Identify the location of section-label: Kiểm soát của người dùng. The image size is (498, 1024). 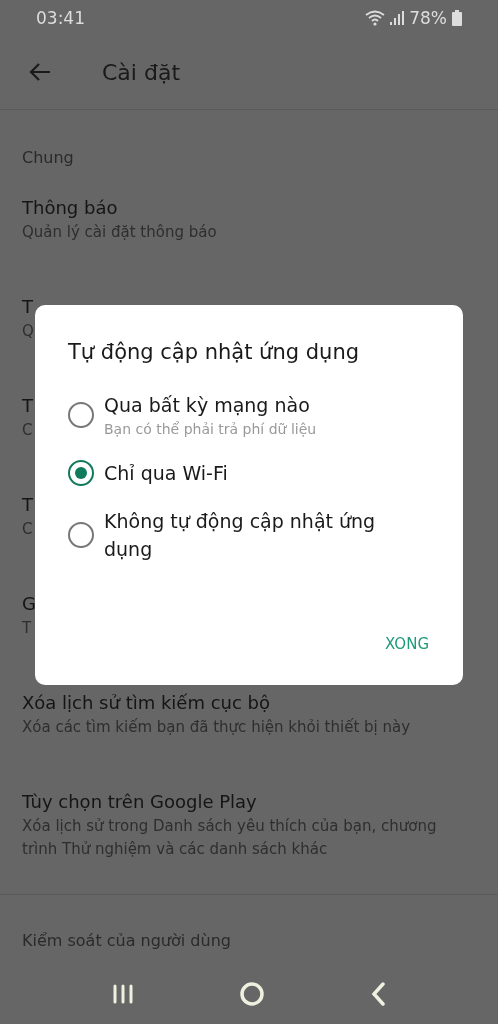
(126, 941).